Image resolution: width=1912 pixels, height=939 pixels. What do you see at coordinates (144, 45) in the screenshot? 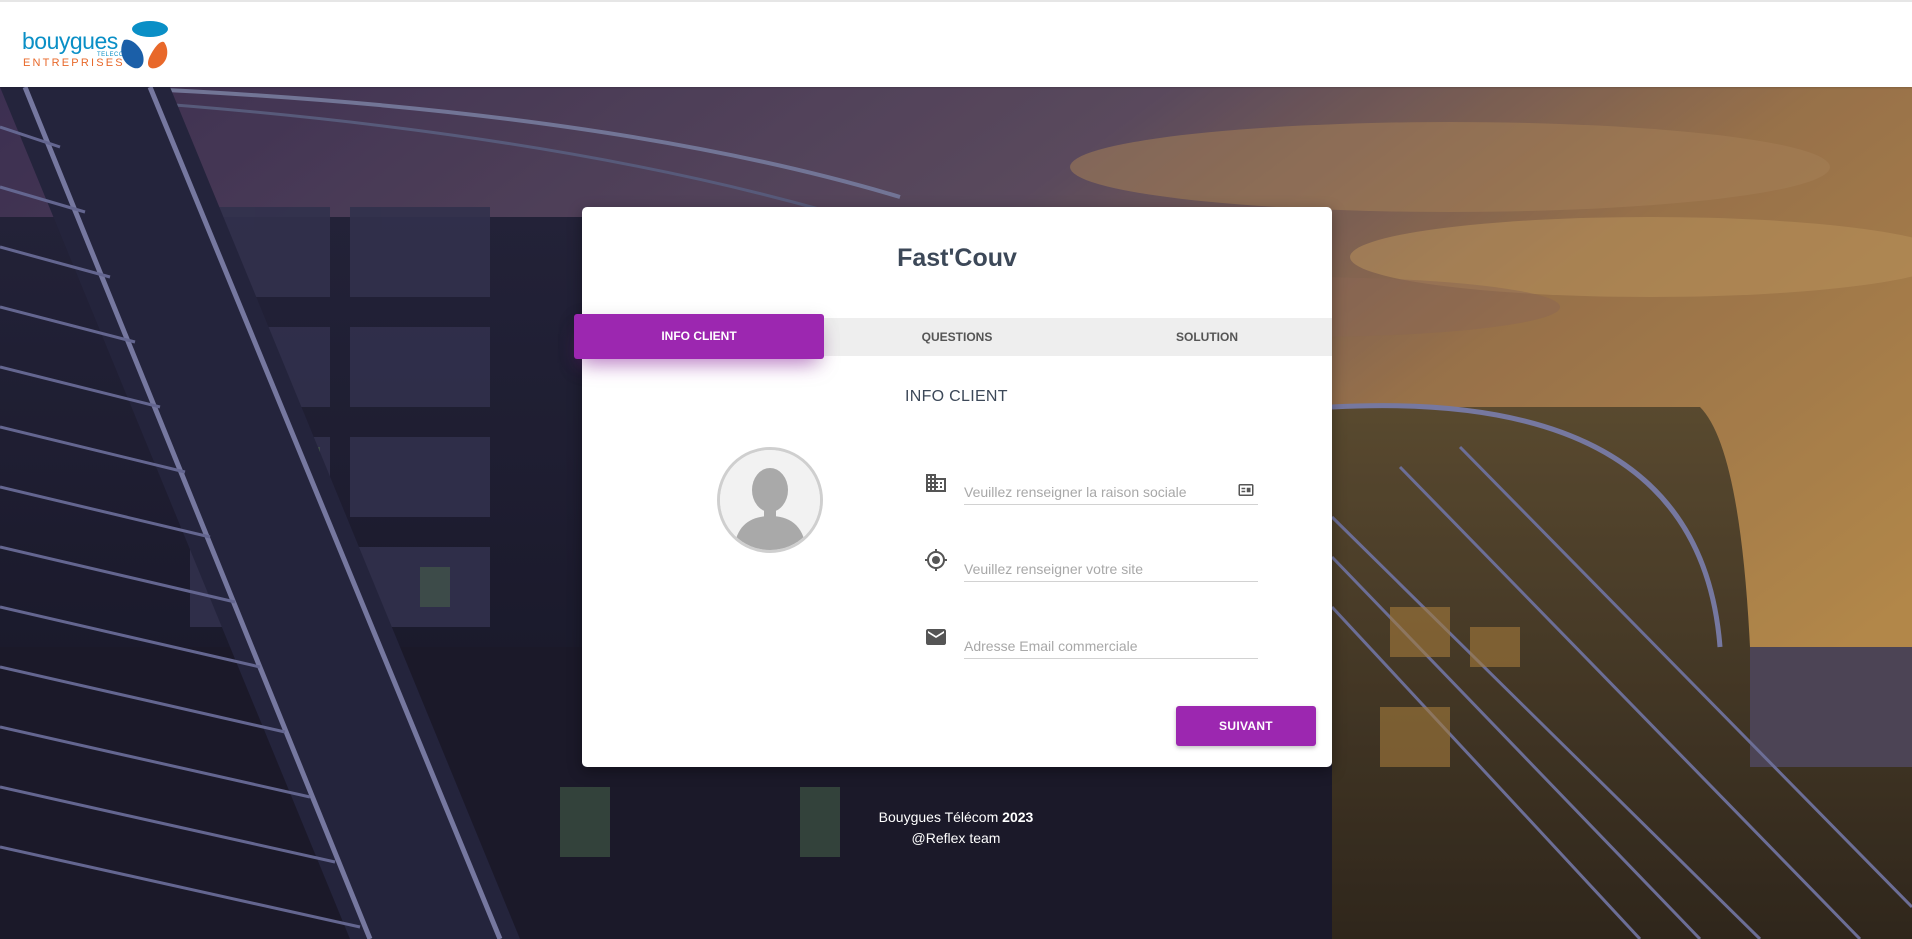
I see `bouygues-bird-icon` at bounding box center [144, 45].